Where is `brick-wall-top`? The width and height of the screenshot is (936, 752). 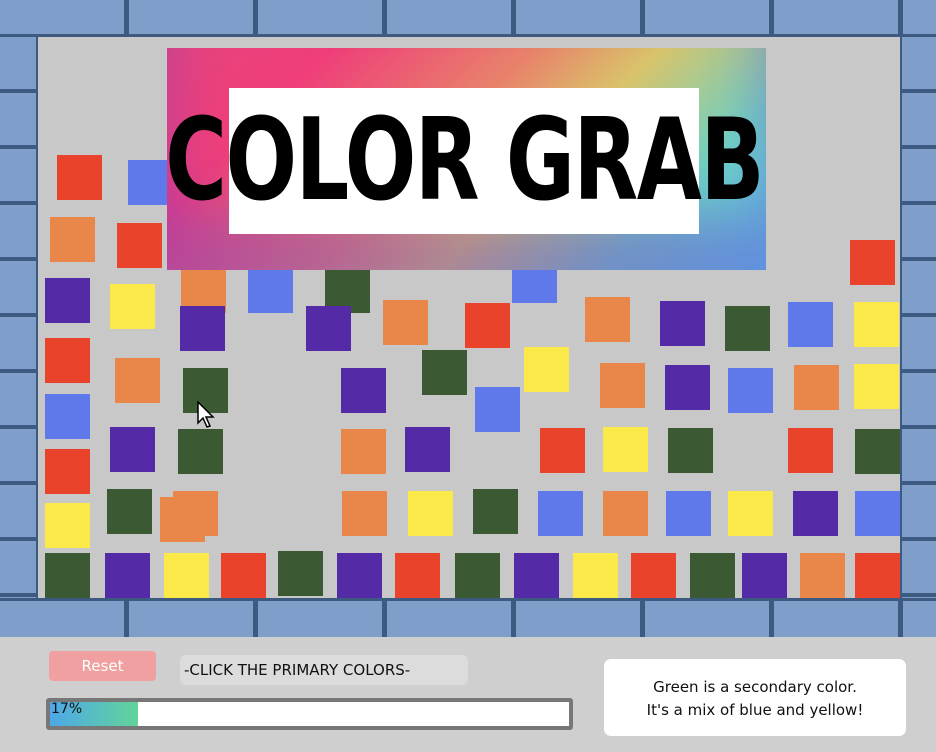
brick-wall-top is located at coordinates (468, 18).